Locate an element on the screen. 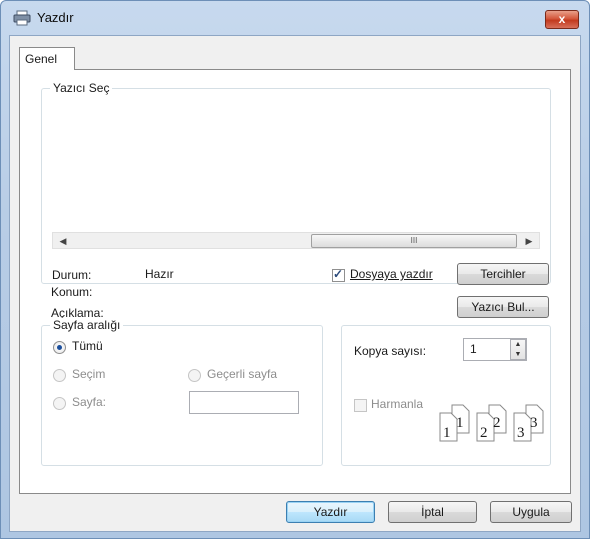 The height and width of the screenshot is (539, 590). collate-set-2-icon: 2 2 is located at coordinates (492, 423).